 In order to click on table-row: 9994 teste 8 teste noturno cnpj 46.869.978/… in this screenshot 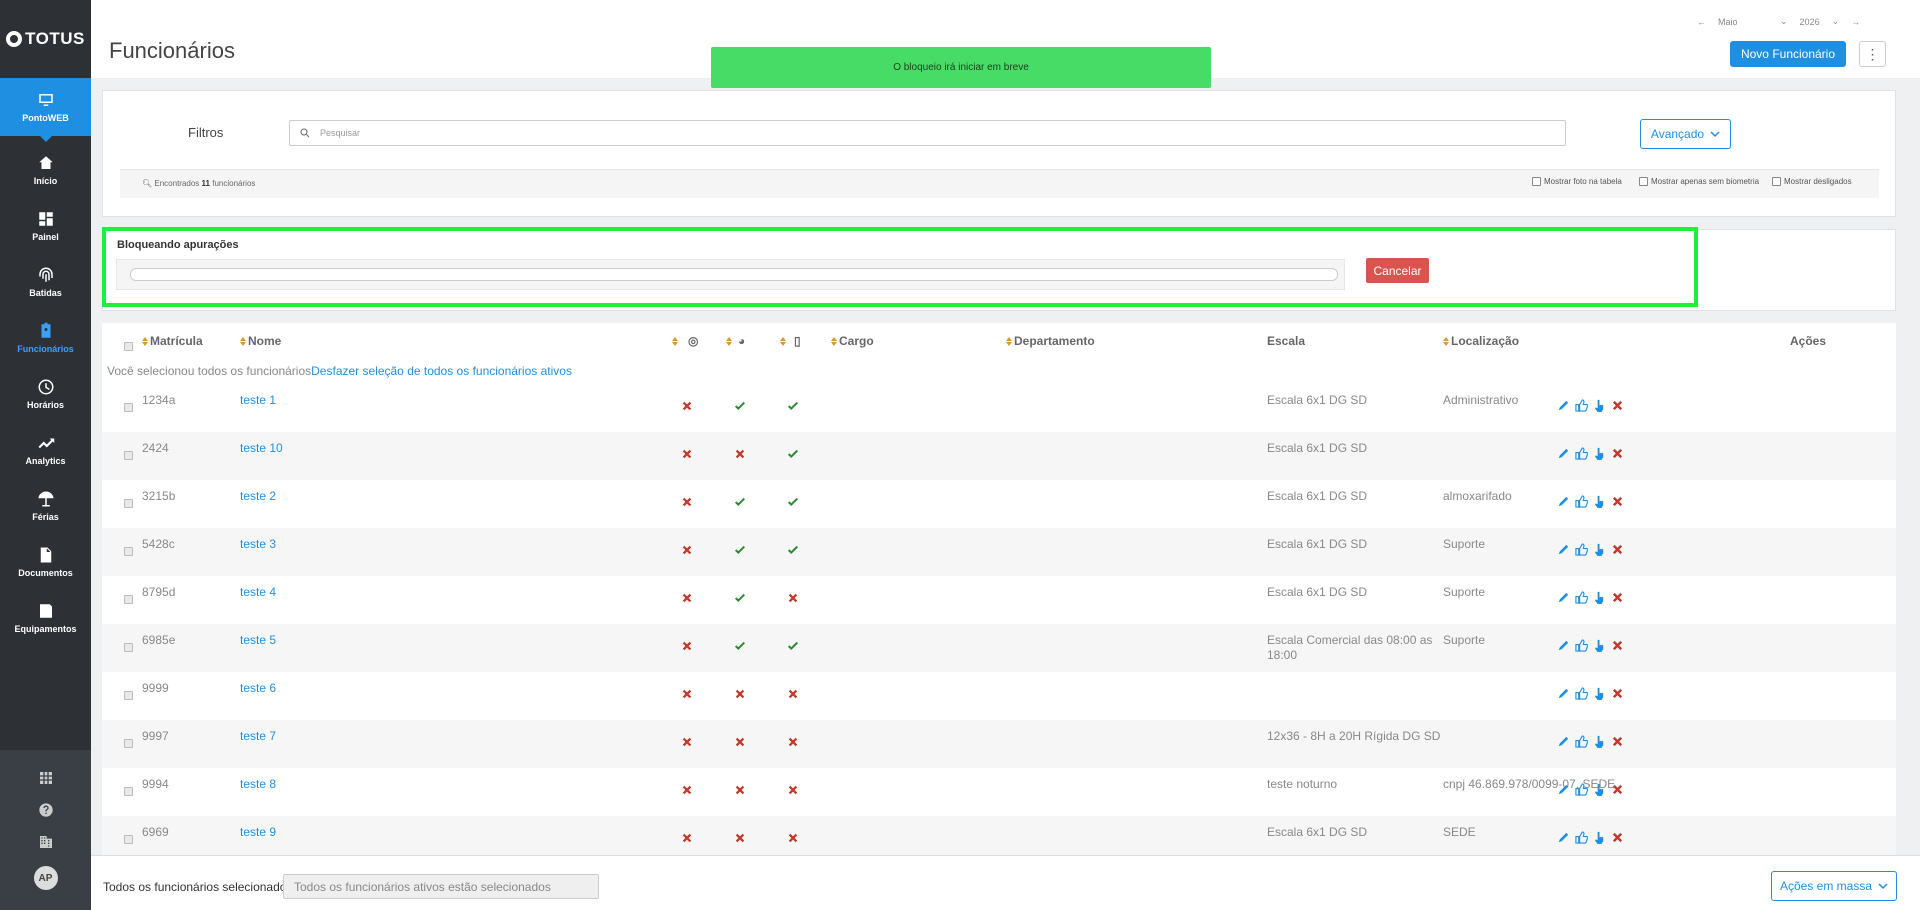, I will do `click(999, 792)`.